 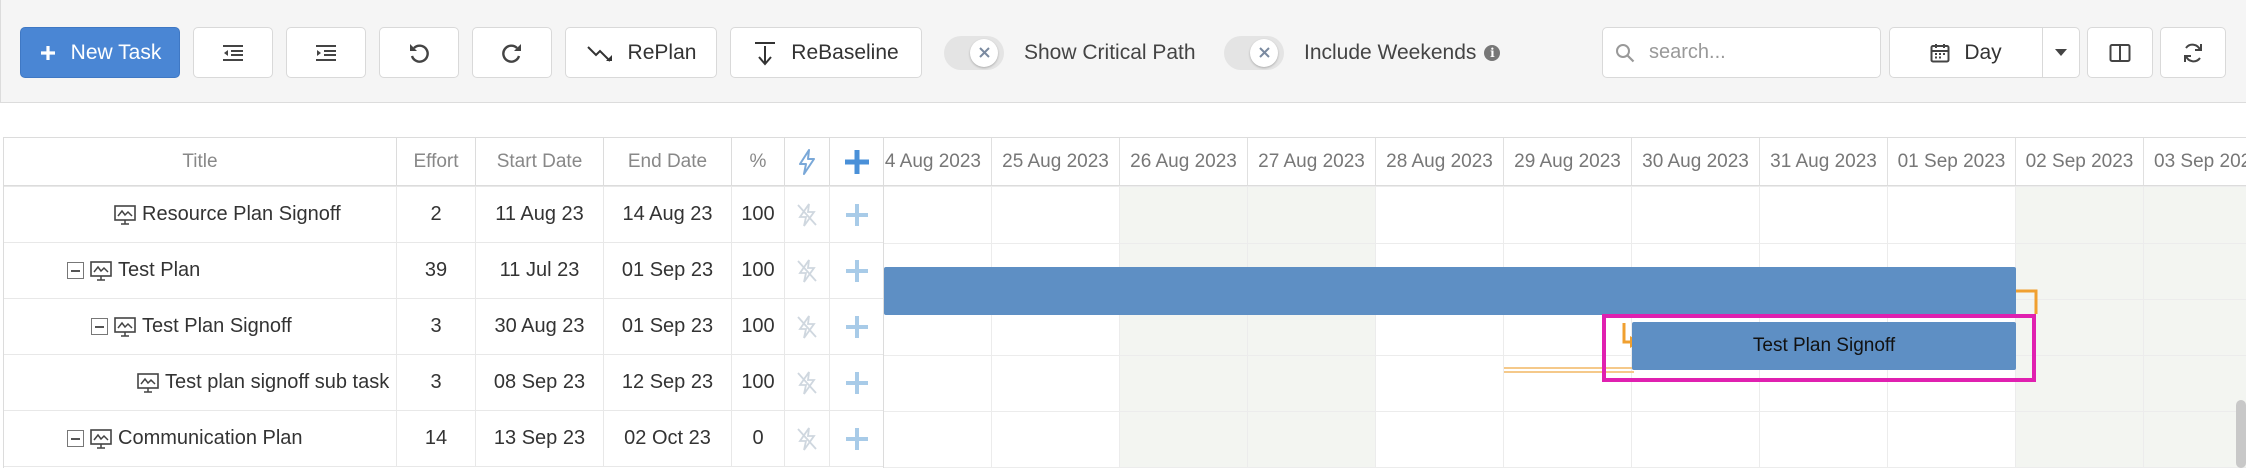 What do you see at coordinates (1362, 52) in the screenshot?
I see `weekends-toggle-group: Include Weekends i` at bounding box center [1362, 52].